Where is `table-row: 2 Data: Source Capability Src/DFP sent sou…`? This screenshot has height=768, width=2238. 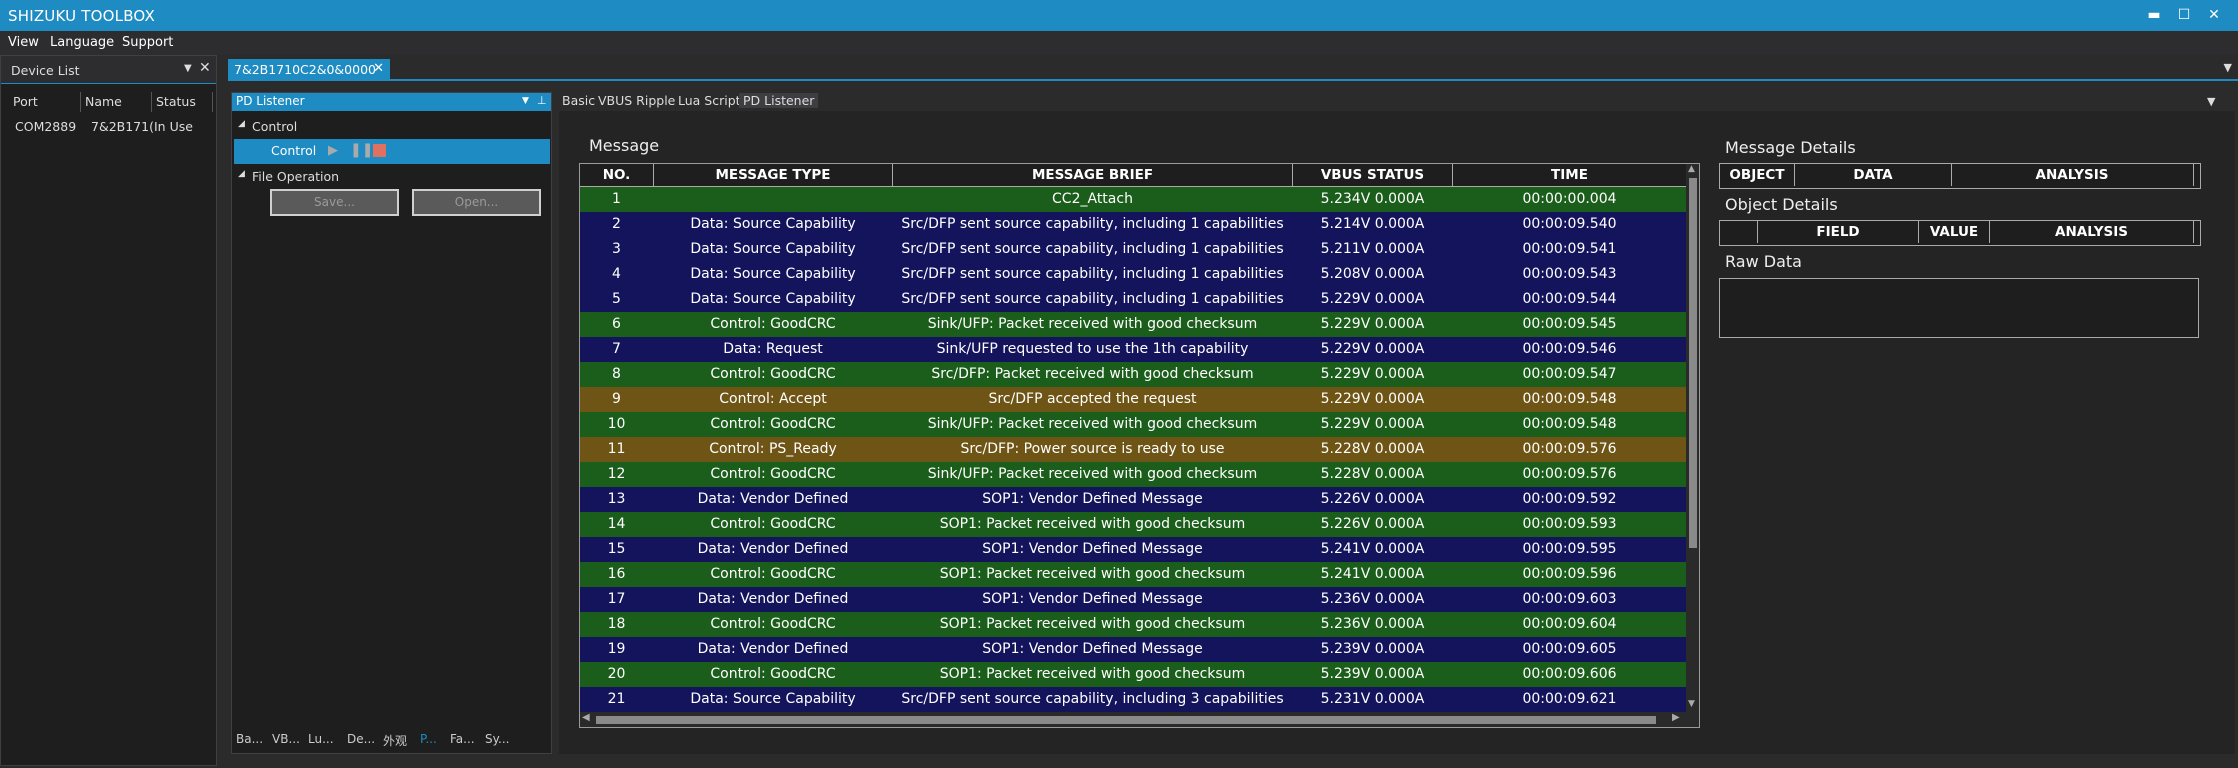 table-row: 2 Data: Source Capability Src/DFP sent sou… is located at coordinates (1133, 224).